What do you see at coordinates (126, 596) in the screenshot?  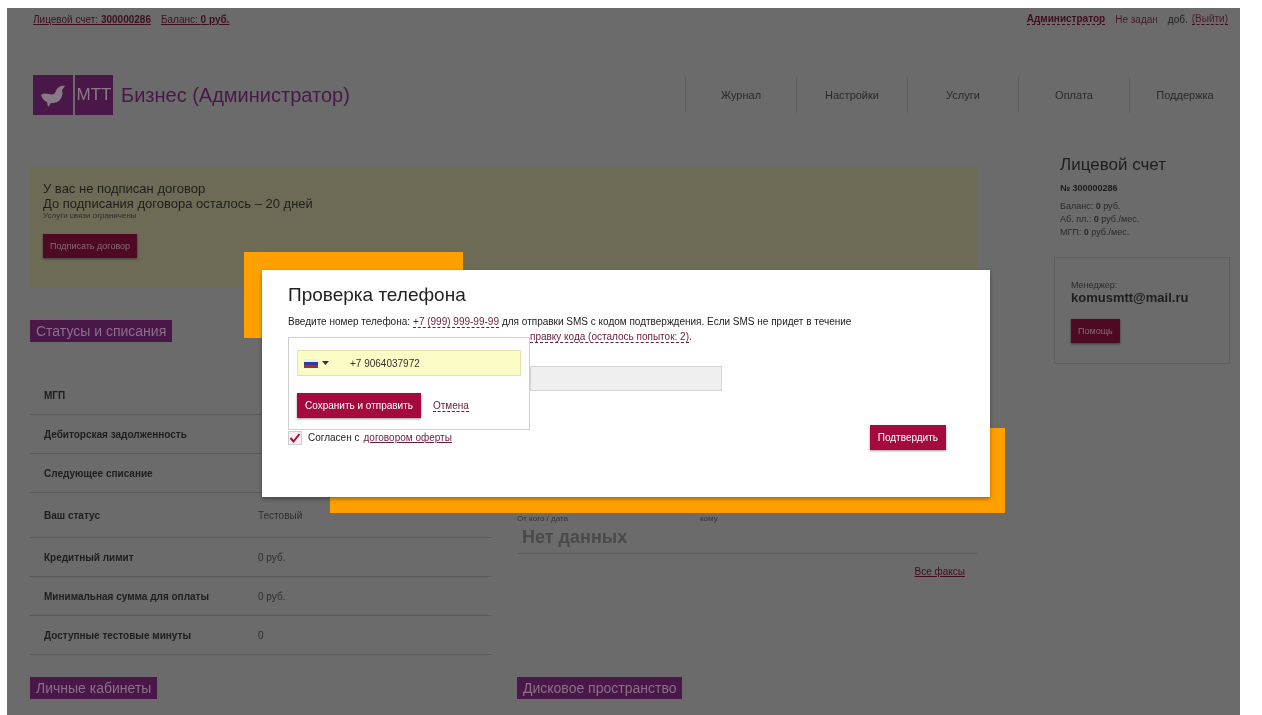 I see `row-label: Минимальная сумма для оплаты` at bounding box center [126, 596].